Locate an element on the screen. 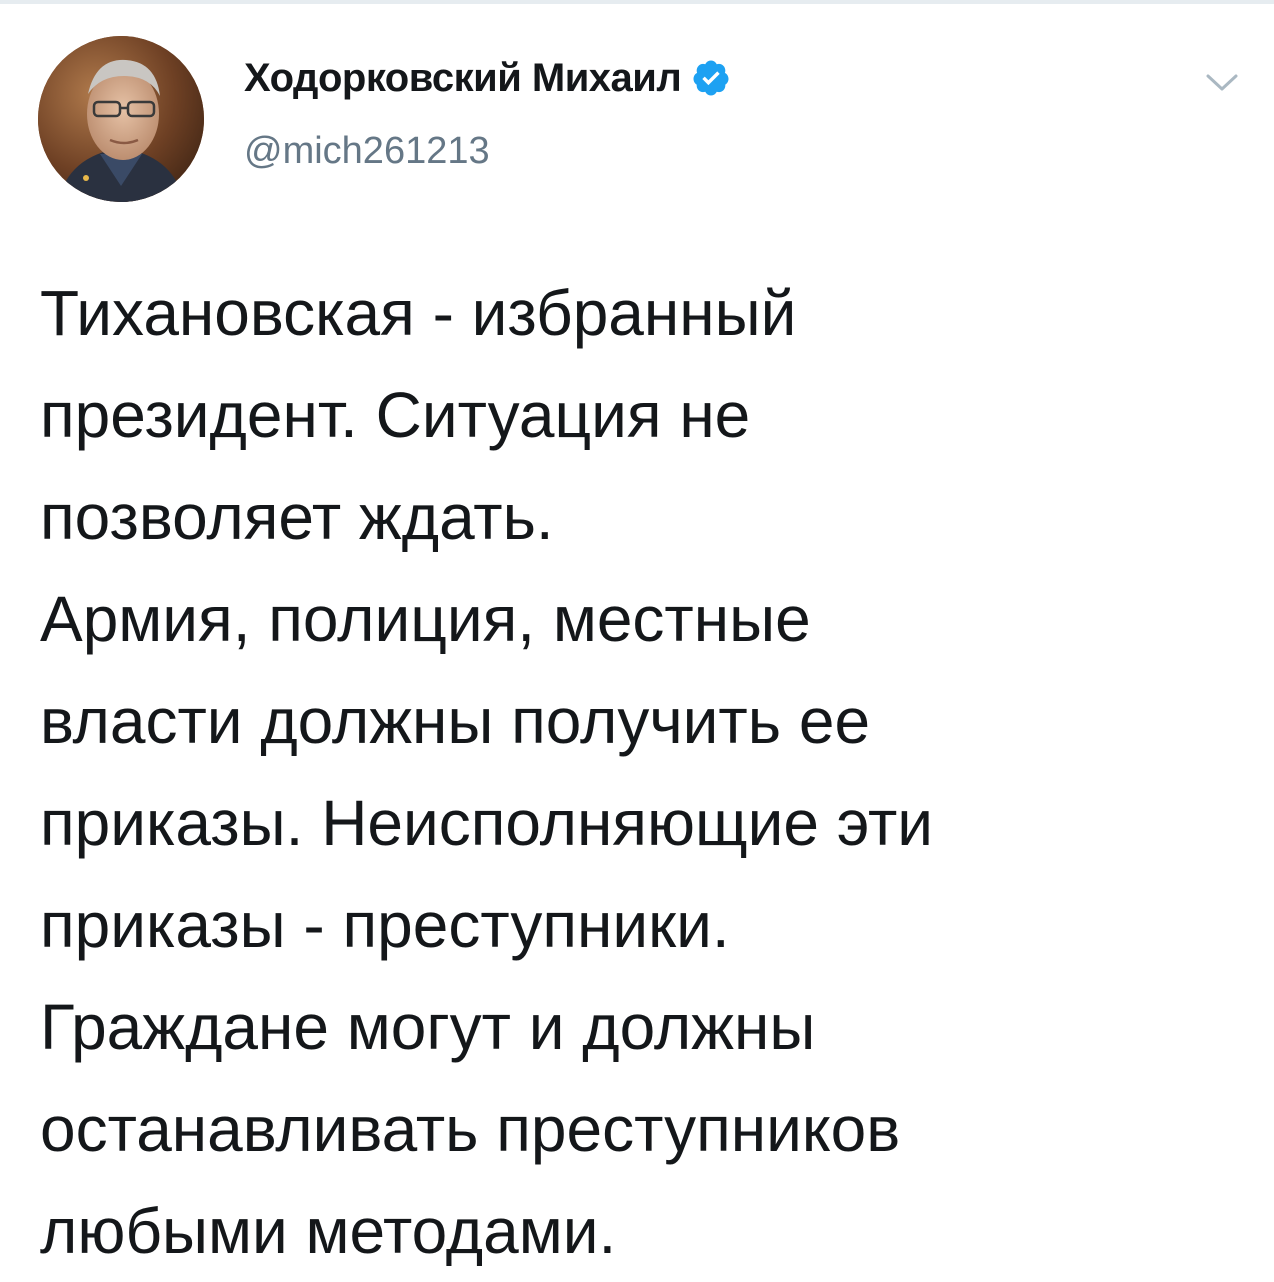  tweet-text-line: Армия, полиция, местные is located at coordinates (425, 619).